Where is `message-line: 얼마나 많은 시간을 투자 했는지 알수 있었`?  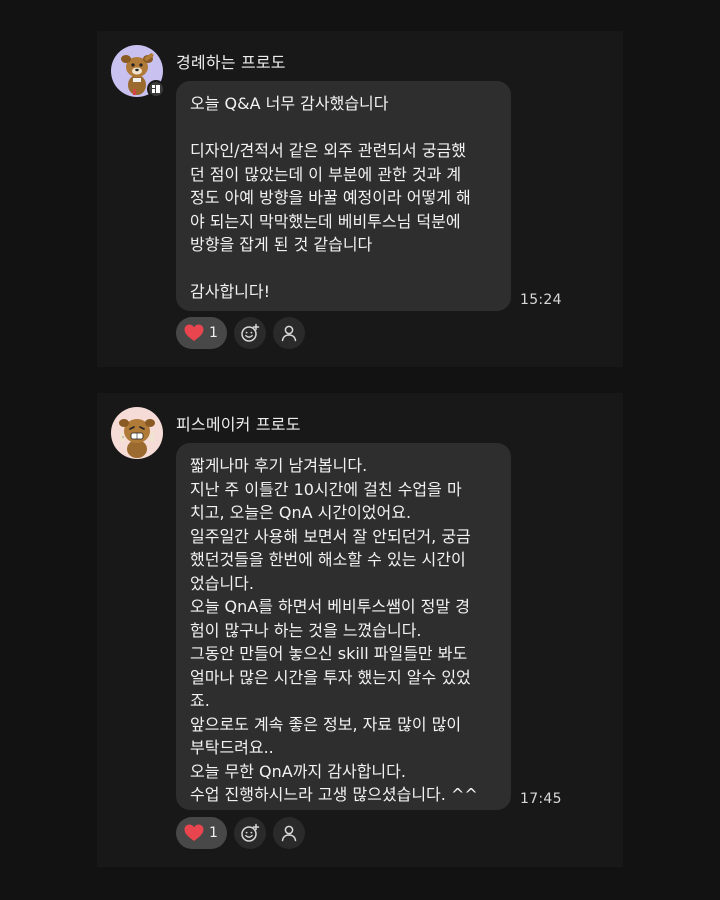 message-line: 얼마나 많은 시간을 투자 했는지 알수 있었 is located at coordinates (330, 677).